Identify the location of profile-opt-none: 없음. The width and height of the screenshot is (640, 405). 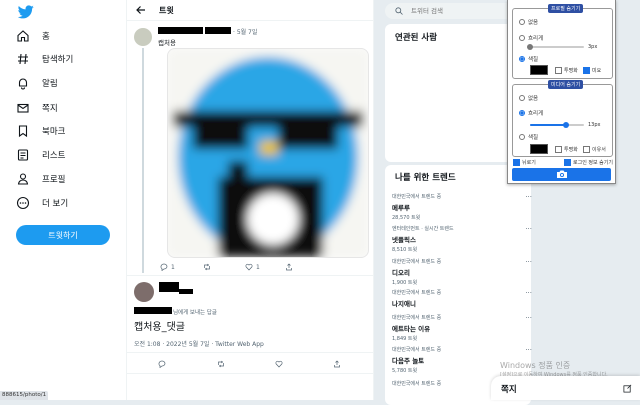
(528, 22).